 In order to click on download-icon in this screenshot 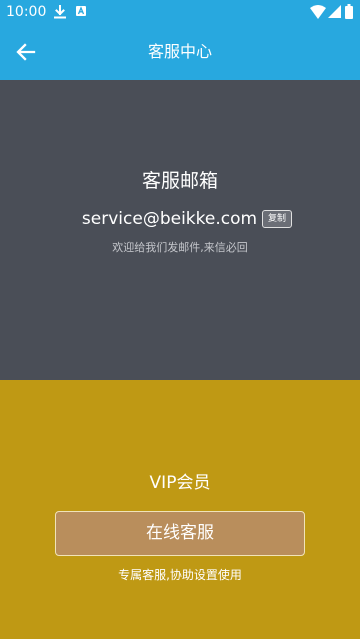, I will do `click(60, 12)`.